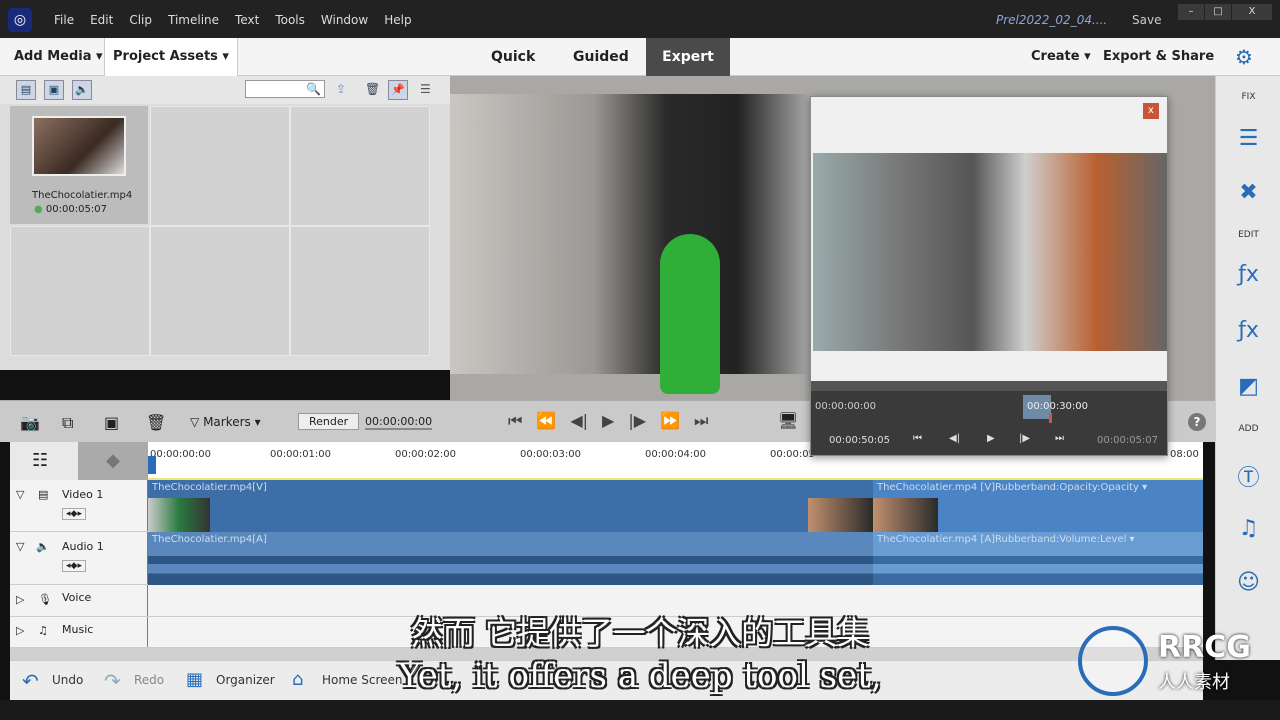 The height and width of the screenshot is (720, 1280). Describe the element at coordinates (1194, 682) in the screenshot. I see `rrcg-cn: 人人素材` at that location.